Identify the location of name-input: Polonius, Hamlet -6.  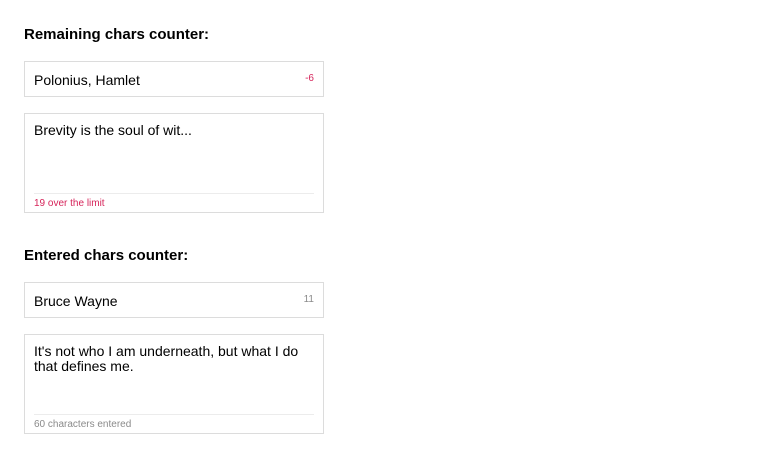
(174, 79).